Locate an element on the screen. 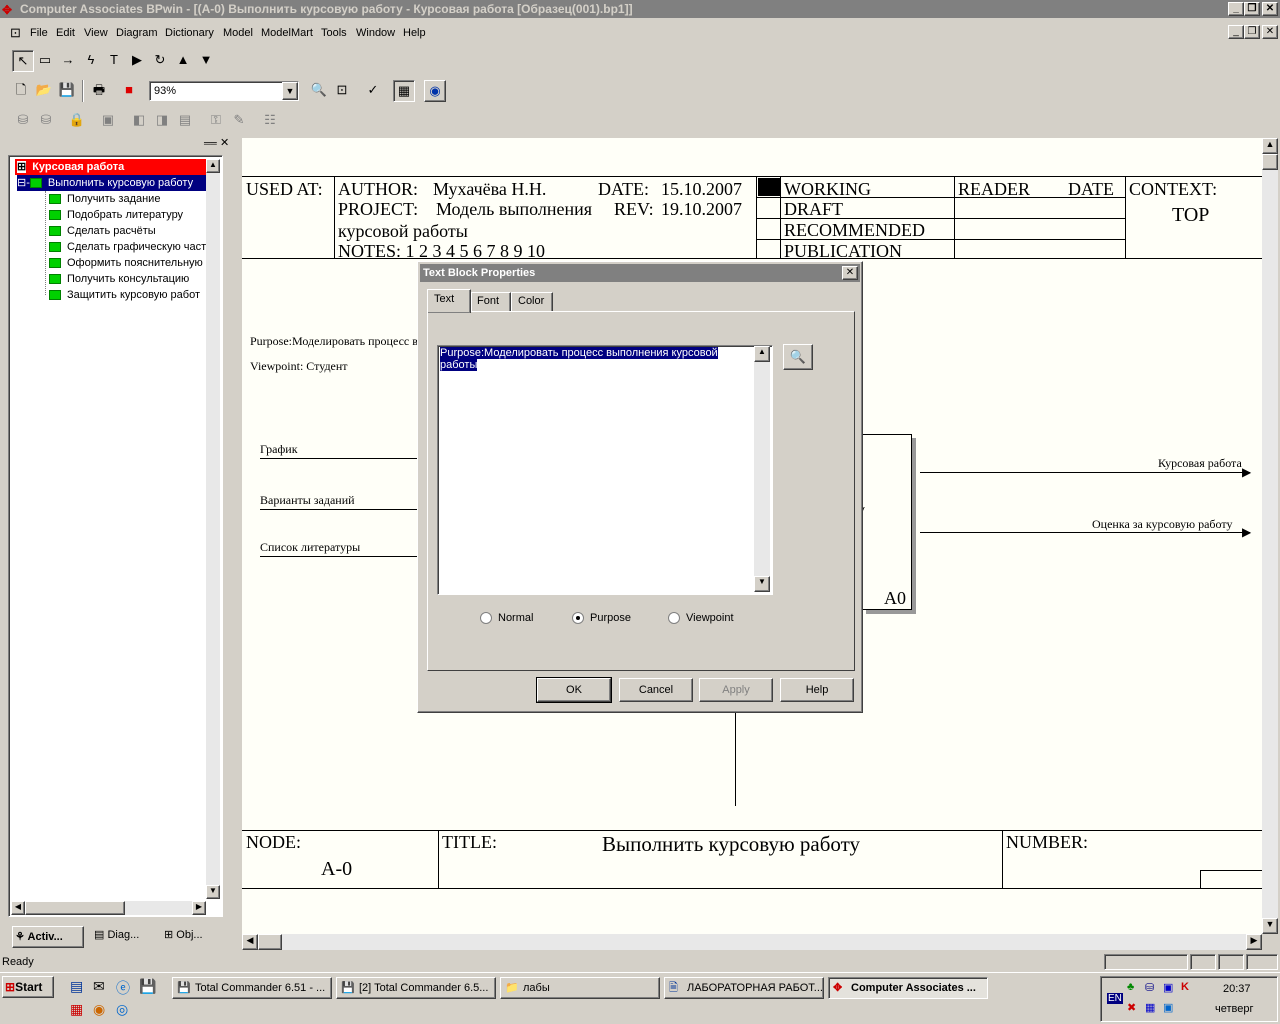  print-icon: 🖶 is located at coordinates (99, 91).